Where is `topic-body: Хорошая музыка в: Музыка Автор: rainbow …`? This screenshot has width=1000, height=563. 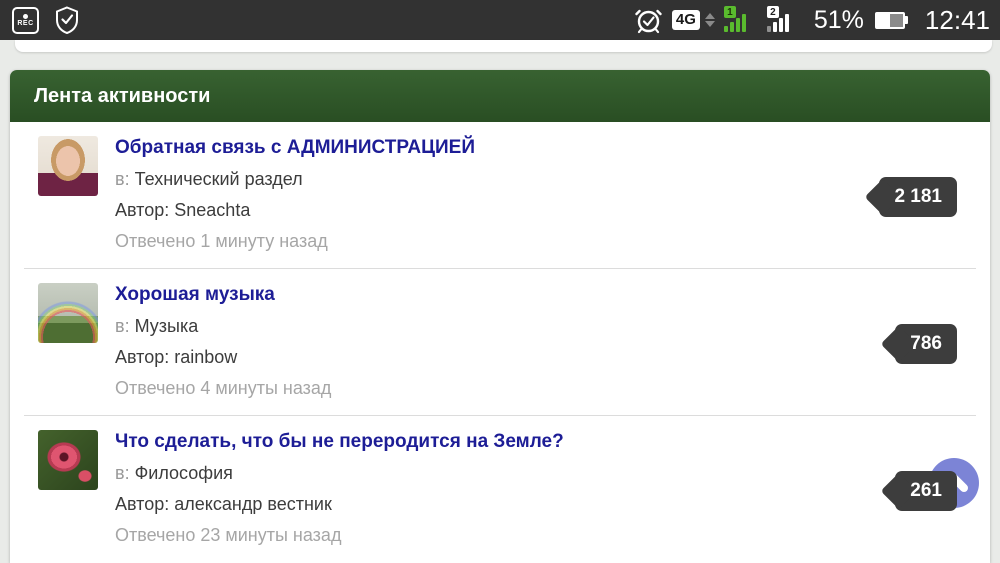
topic-body: Хорошая музыка в: Музыка Автор: rainbow … is located at coordinates (223, 340).